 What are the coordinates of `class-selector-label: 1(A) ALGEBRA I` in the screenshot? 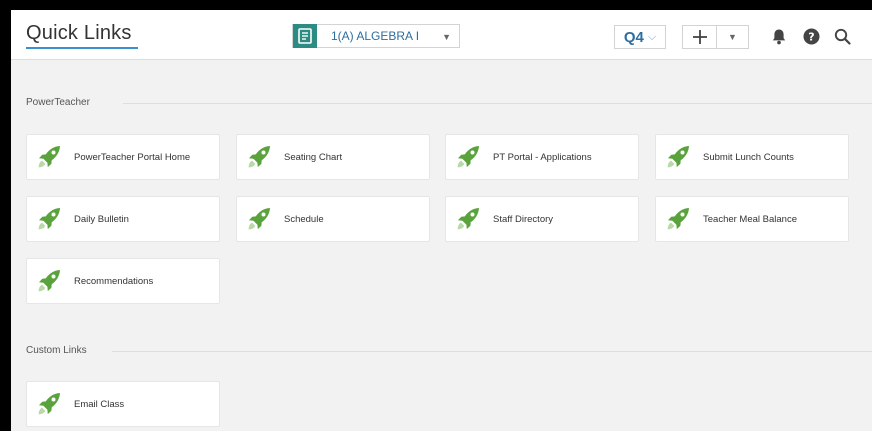 It's located at (375, 36).